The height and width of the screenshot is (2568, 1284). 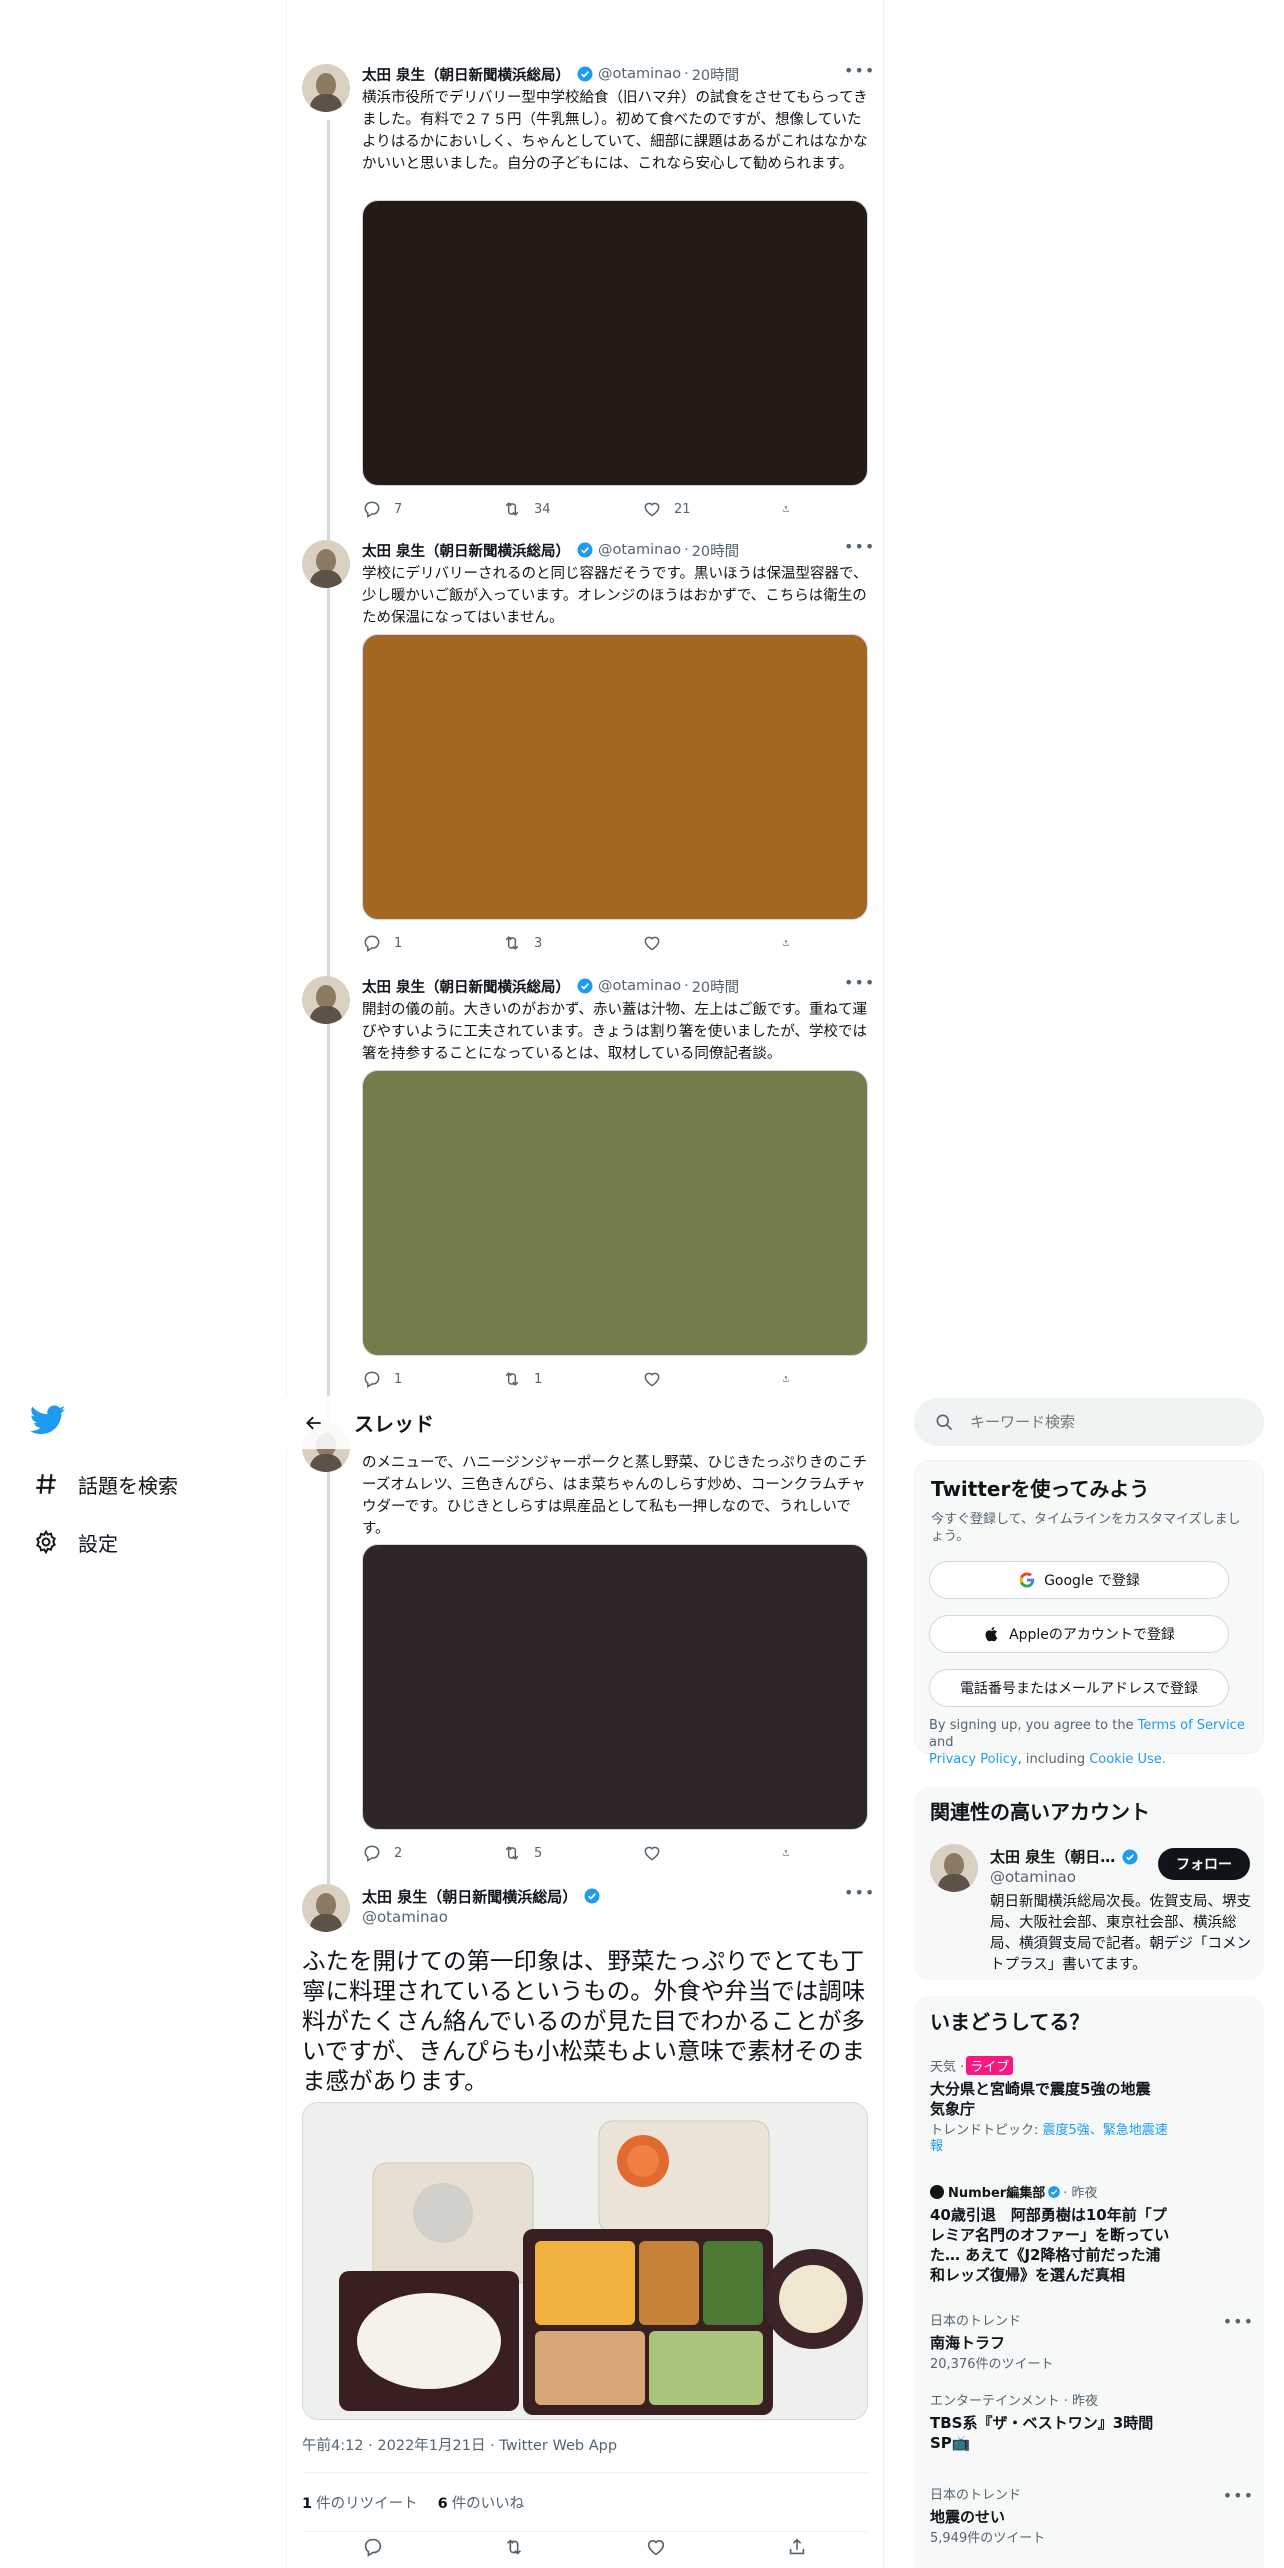 What do you see at coordinates (585, 2502) in the screenshot?
I see `tweet-stats: 1 件のリツイート 6 件のいいね` at bounding box center [585, 2502].